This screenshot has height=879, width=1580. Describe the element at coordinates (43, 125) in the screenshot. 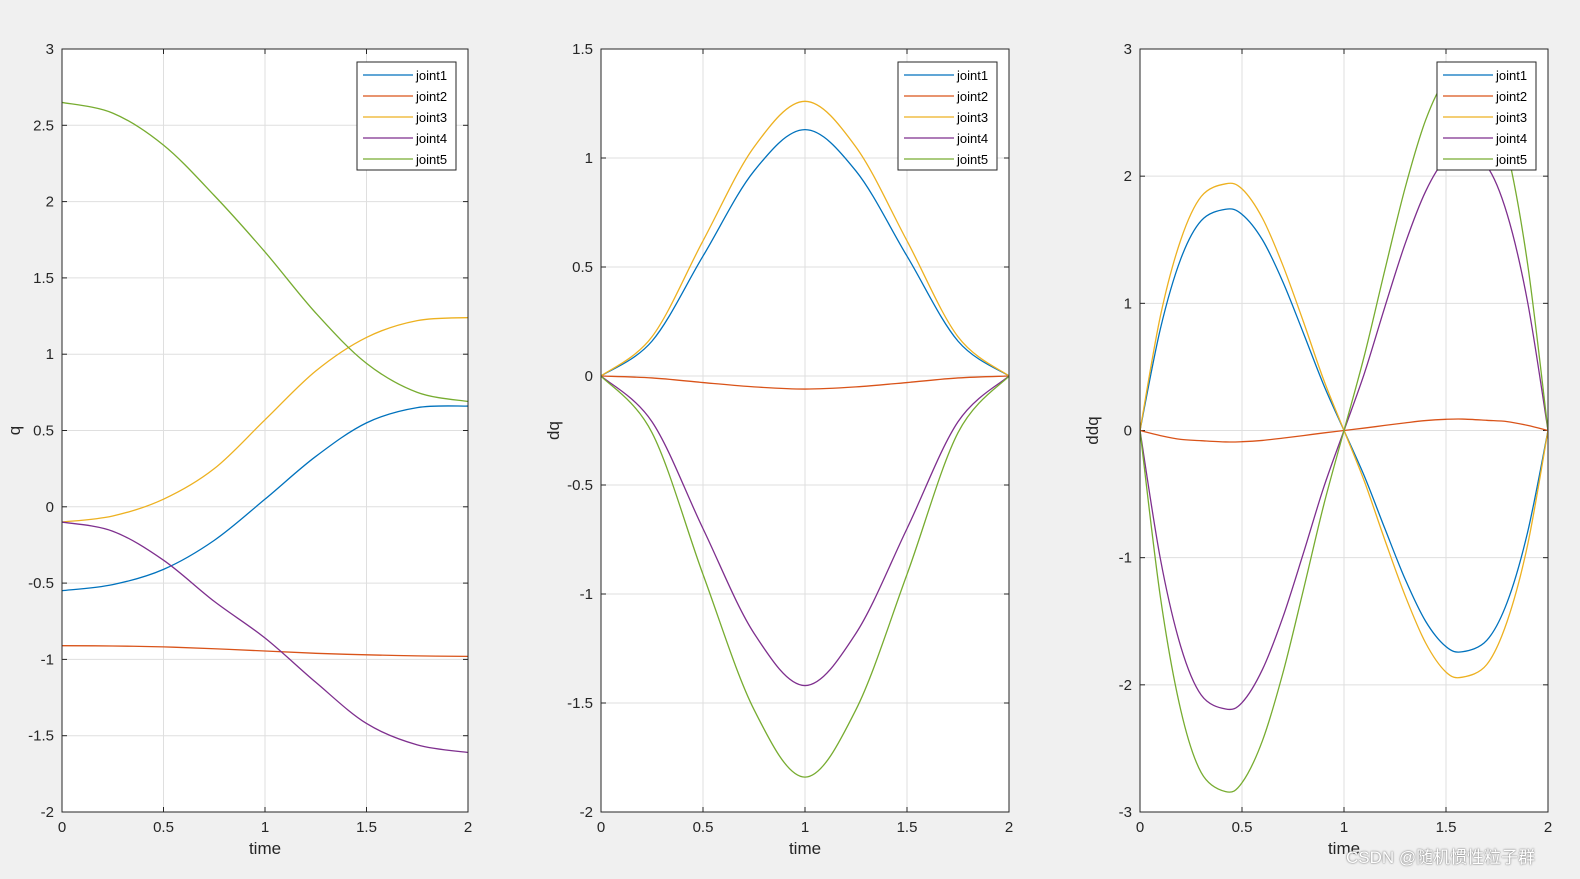

I see `y-tick-label: 2.5` at that location.